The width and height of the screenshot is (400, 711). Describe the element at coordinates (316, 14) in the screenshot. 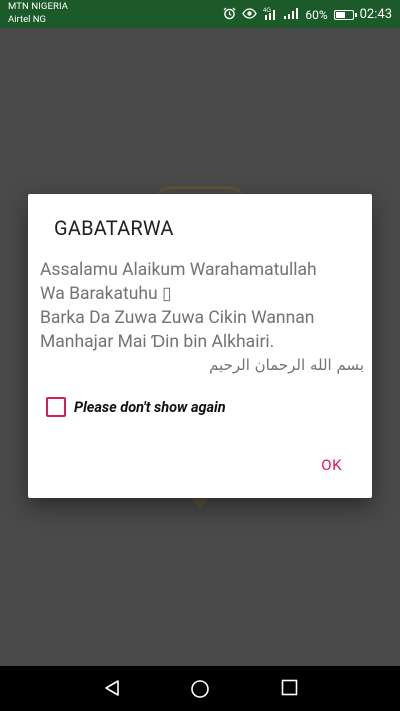

I see `battery-percent: 60%` at that location.